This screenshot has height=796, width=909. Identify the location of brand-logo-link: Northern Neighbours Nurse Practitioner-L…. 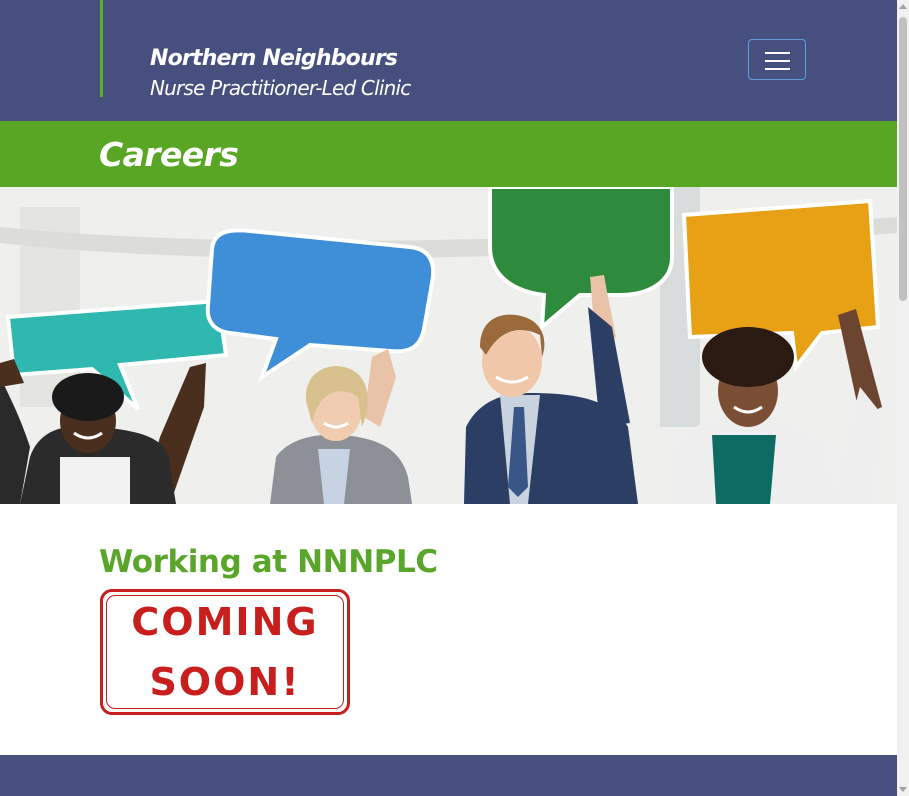
(280, 73).